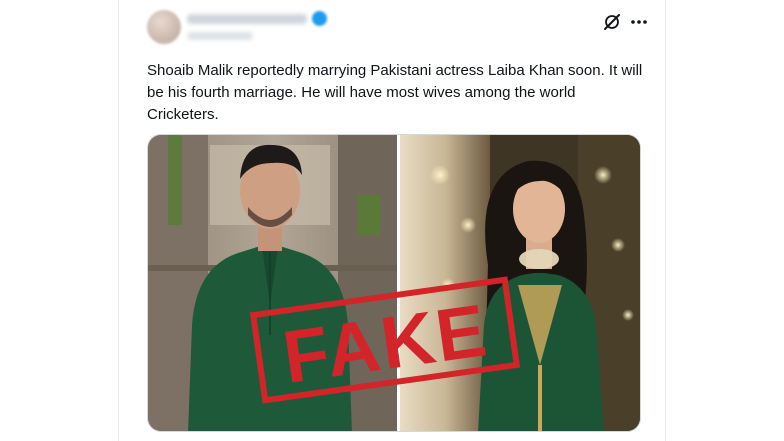 The height and width of the screenshot is (441, 784). What do you see at coordinates (220, 36) in the screenshot?
I see `author-handle-blurred` at bounding box center [220, 36].